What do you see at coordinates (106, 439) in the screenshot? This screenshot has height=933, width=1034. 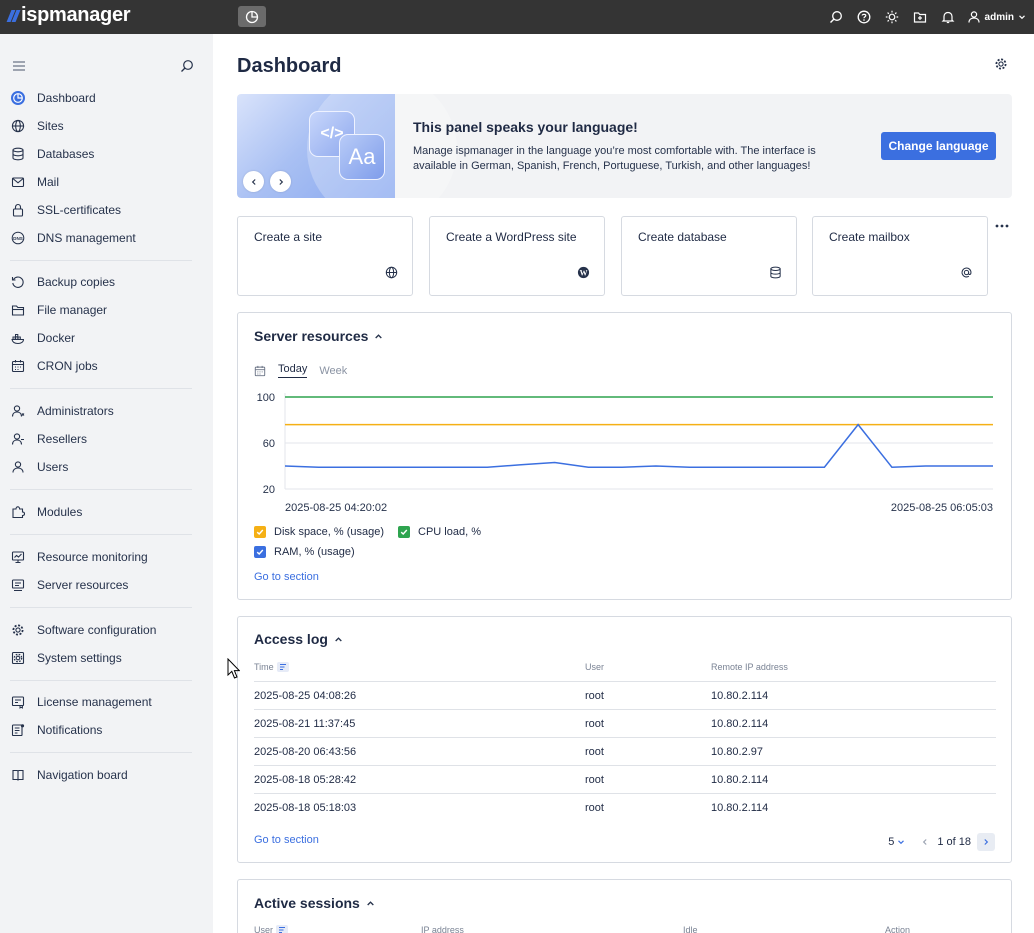 I see `sidebar-item-resellers: Resellers` at bounding box center [106, 439].